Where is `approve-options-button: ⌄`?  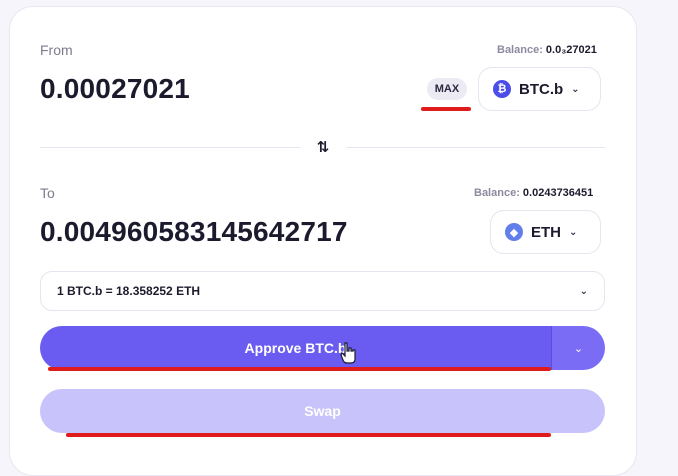
approve-options-button: ⌄ is located at coordinates (578, 348).